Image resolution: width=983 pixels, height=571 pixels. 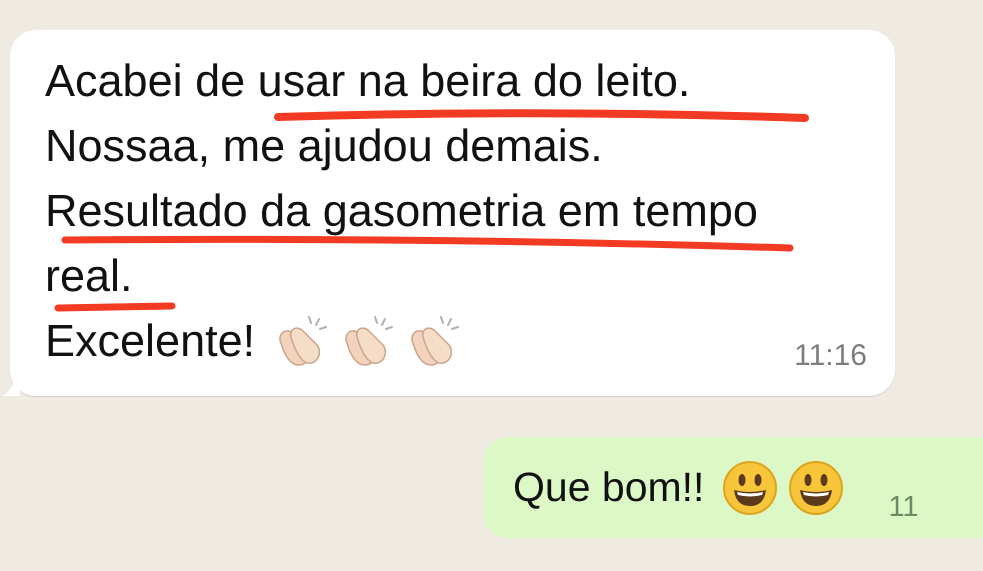 What do you see at coordinates (830, 356) in the screenshot?
I see `message-time: 11:16` at bounding box center [830, 356].